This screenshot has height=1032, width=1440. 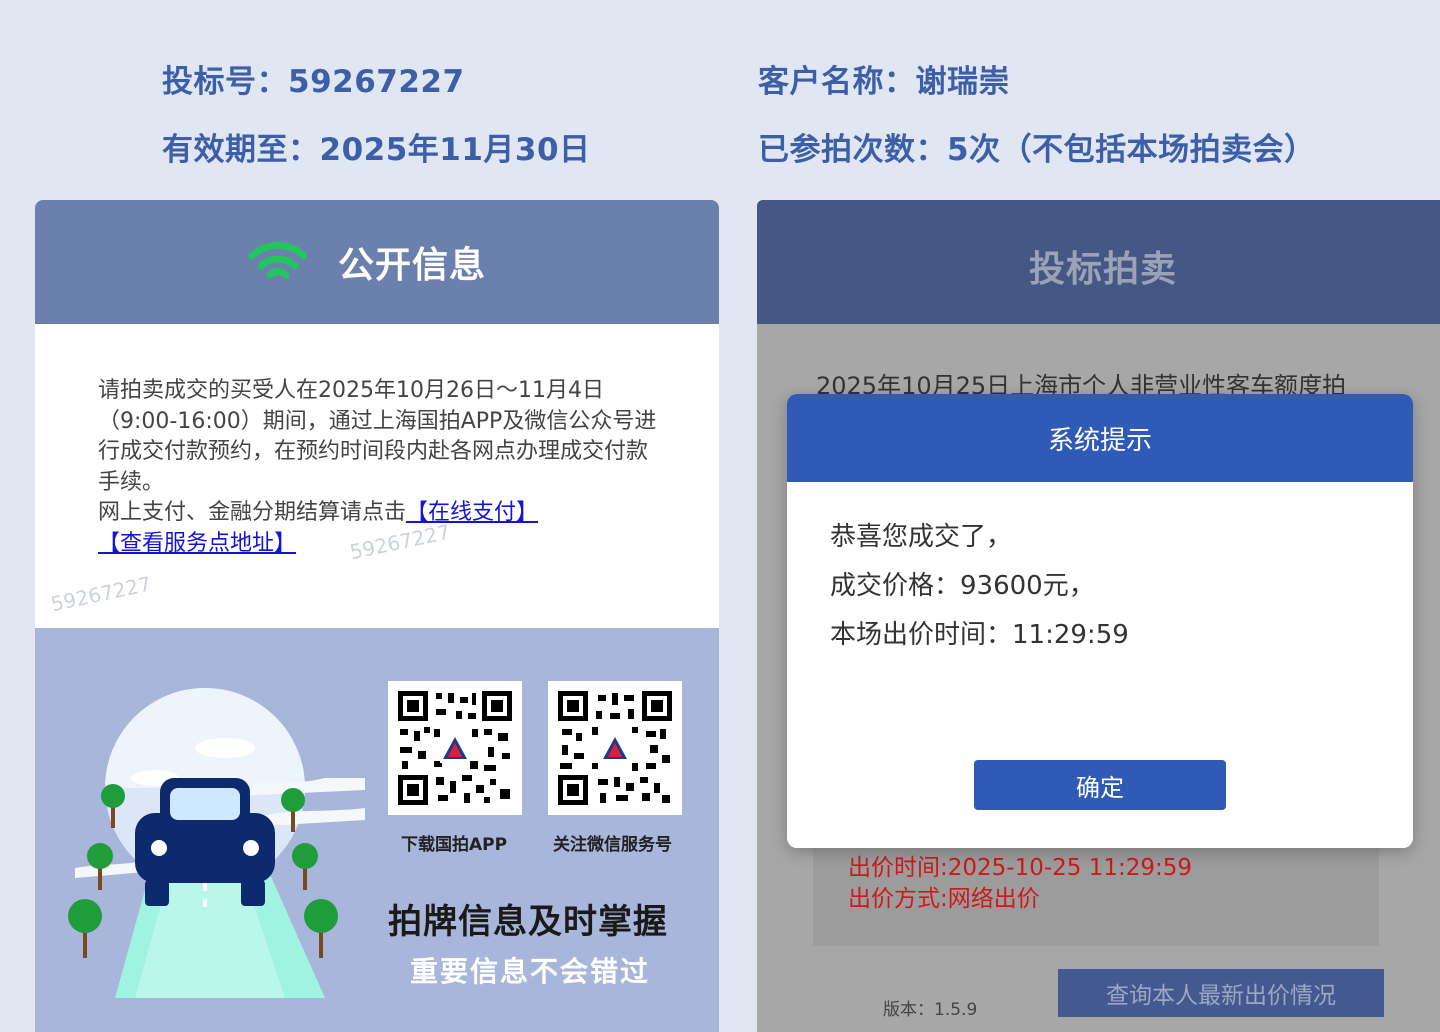 I want to click on wechat-qr-code, so click(x=615, y=748).